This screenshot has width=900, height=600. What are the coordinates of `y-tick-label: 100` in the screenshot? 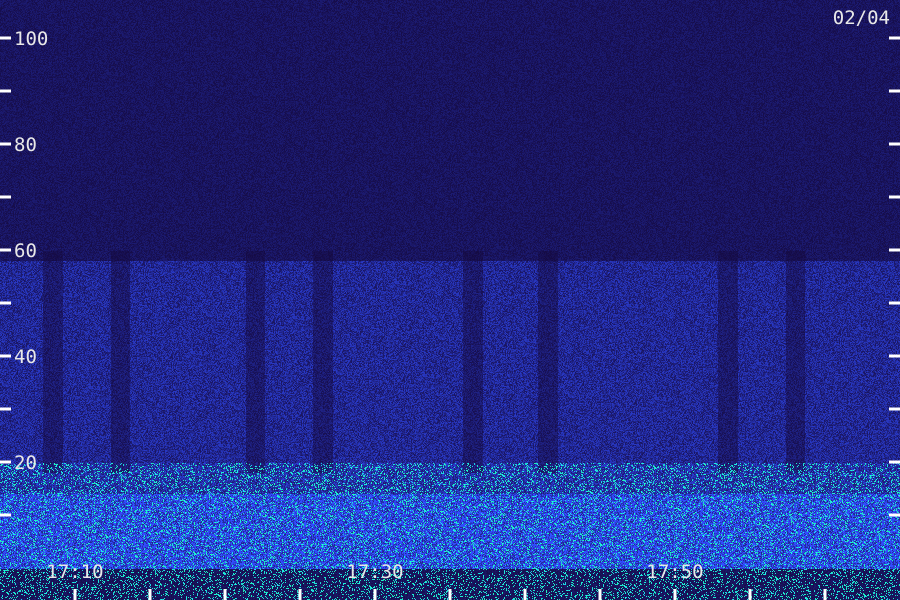 It's located at (31, 39).